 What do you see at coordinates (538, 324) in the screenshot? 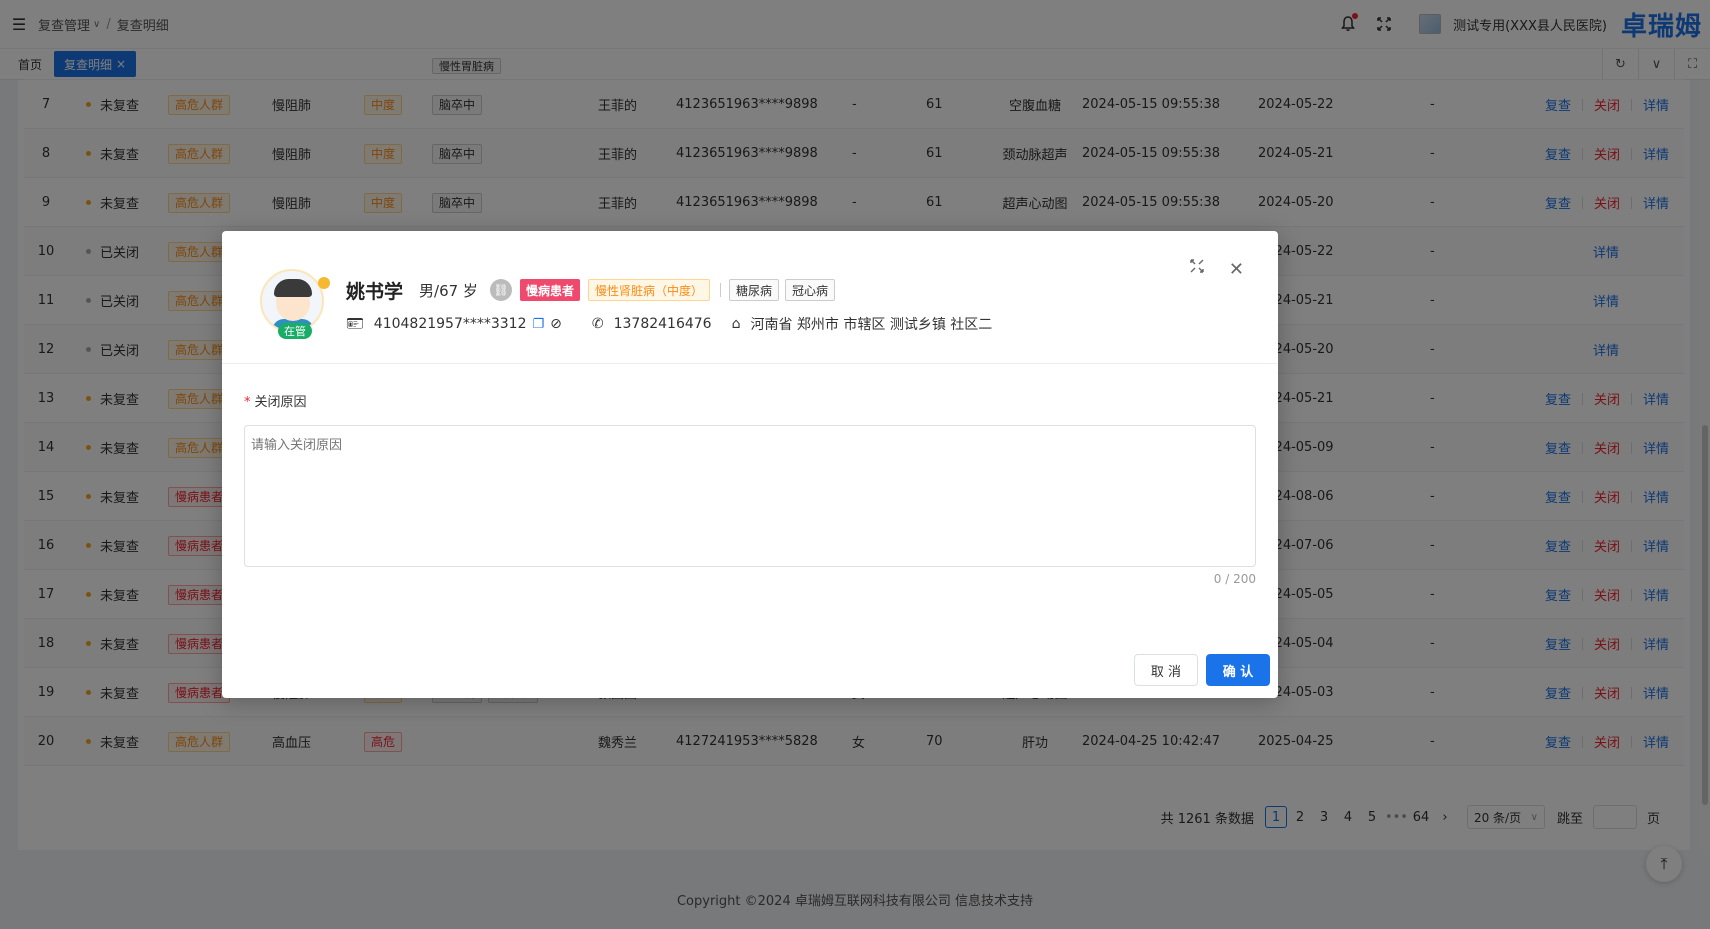
I see `copy-icon: ❐` at bounding box center [538, 324].